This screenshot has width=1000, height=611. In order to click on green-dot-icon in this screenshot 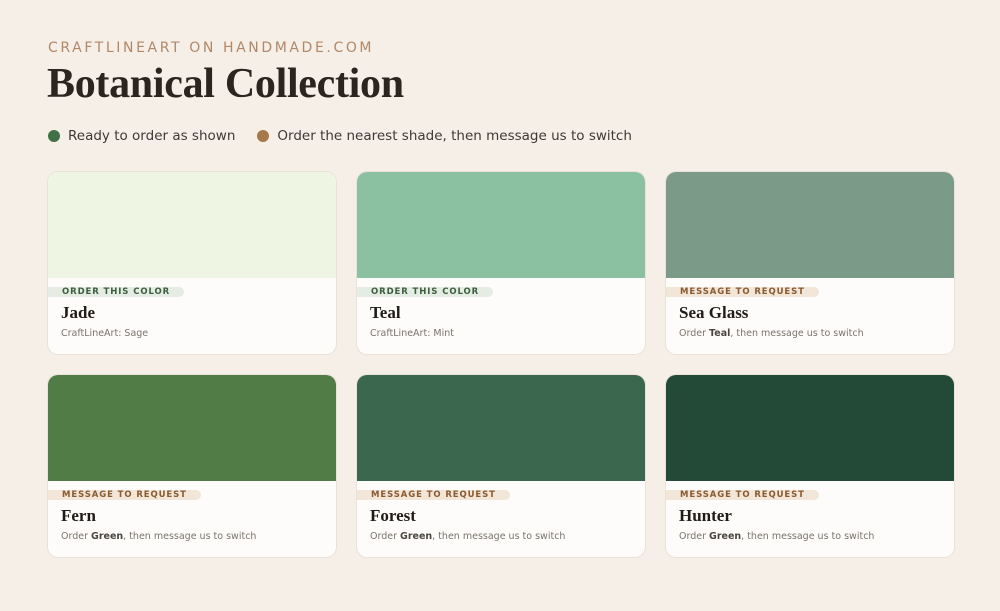, I will do `click(54, 136)`.